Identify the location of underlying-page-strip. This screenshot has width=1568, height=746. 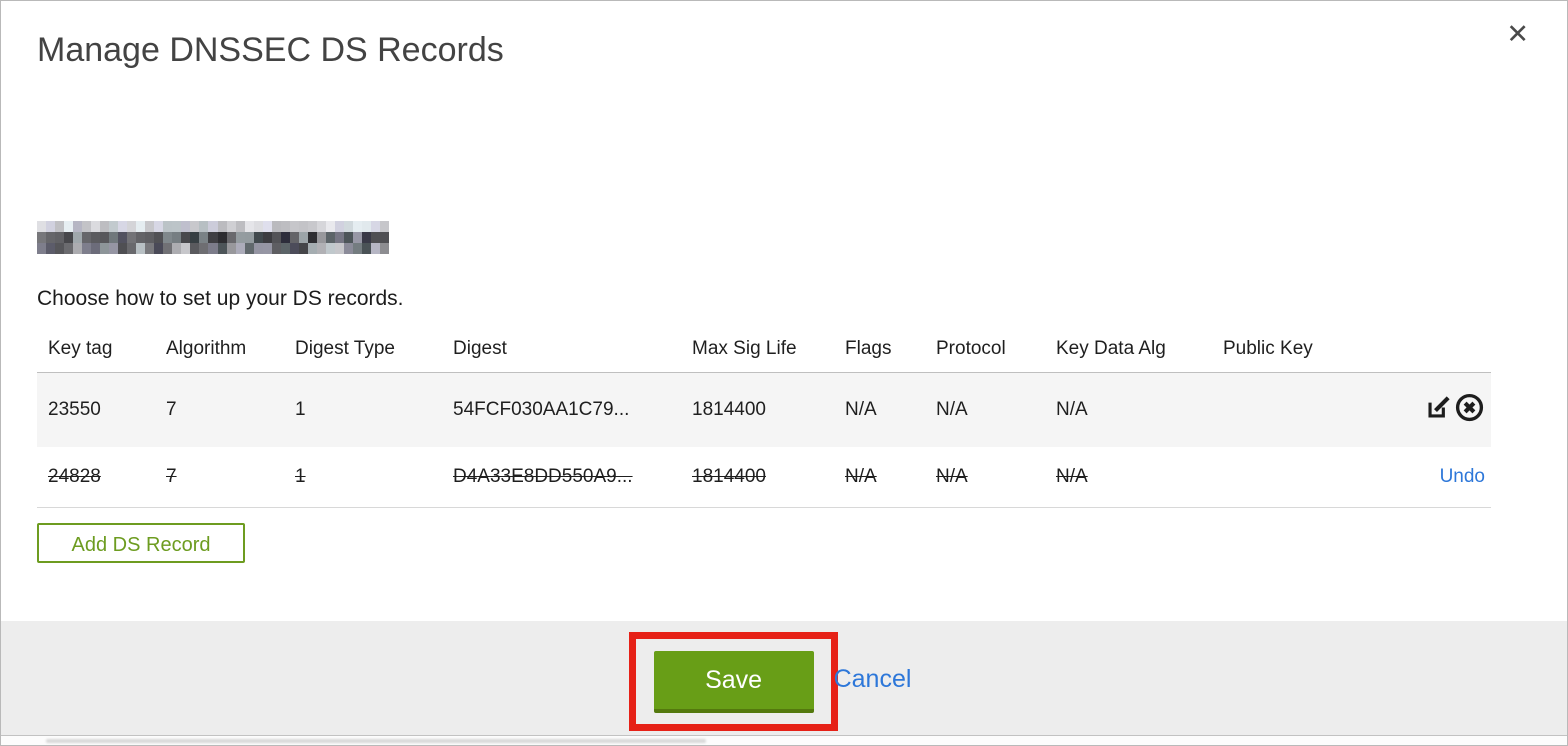
(784, 740).